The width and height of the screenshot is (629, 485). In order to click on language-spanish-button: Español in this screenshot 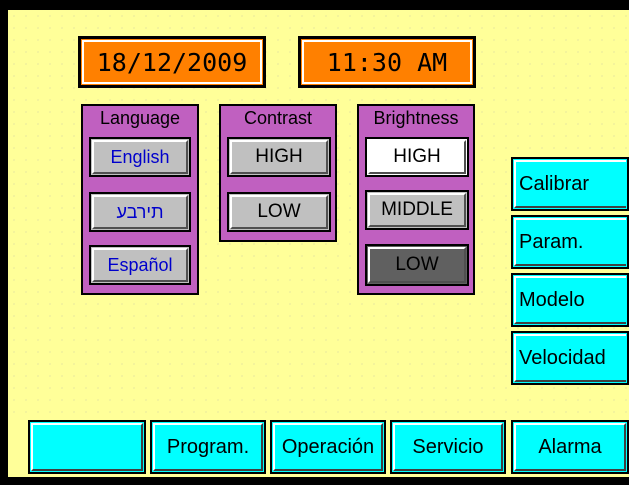, I will do `click(140, 265)`.